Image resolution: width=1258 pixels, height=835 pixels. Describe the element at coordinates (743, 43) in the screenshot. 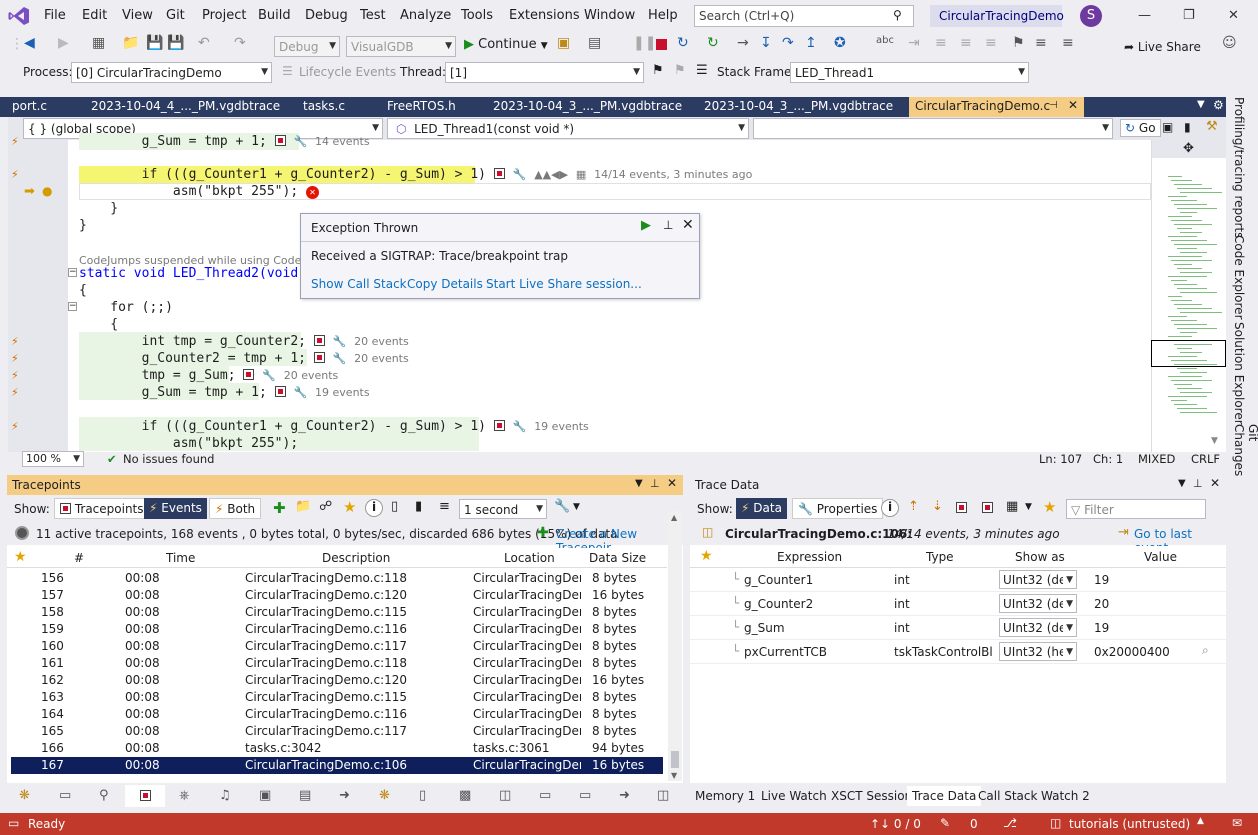

I see `show-next-statement-icon: →` at that location.